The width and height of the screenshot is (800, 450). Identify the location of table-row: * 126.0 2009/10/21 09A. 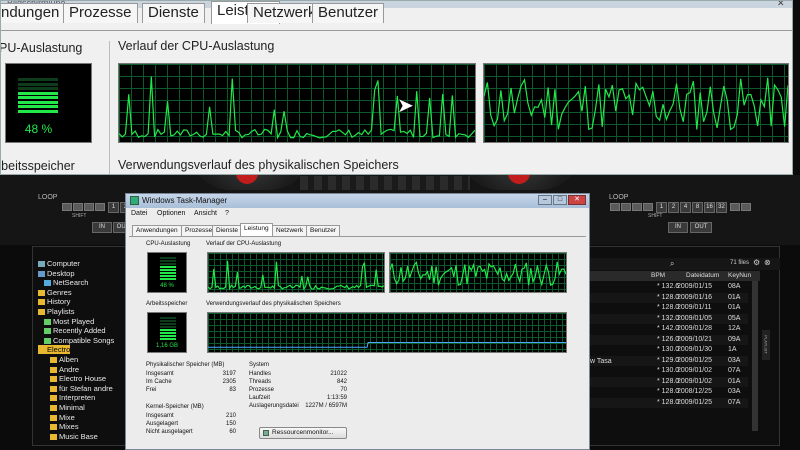
(664, 339).